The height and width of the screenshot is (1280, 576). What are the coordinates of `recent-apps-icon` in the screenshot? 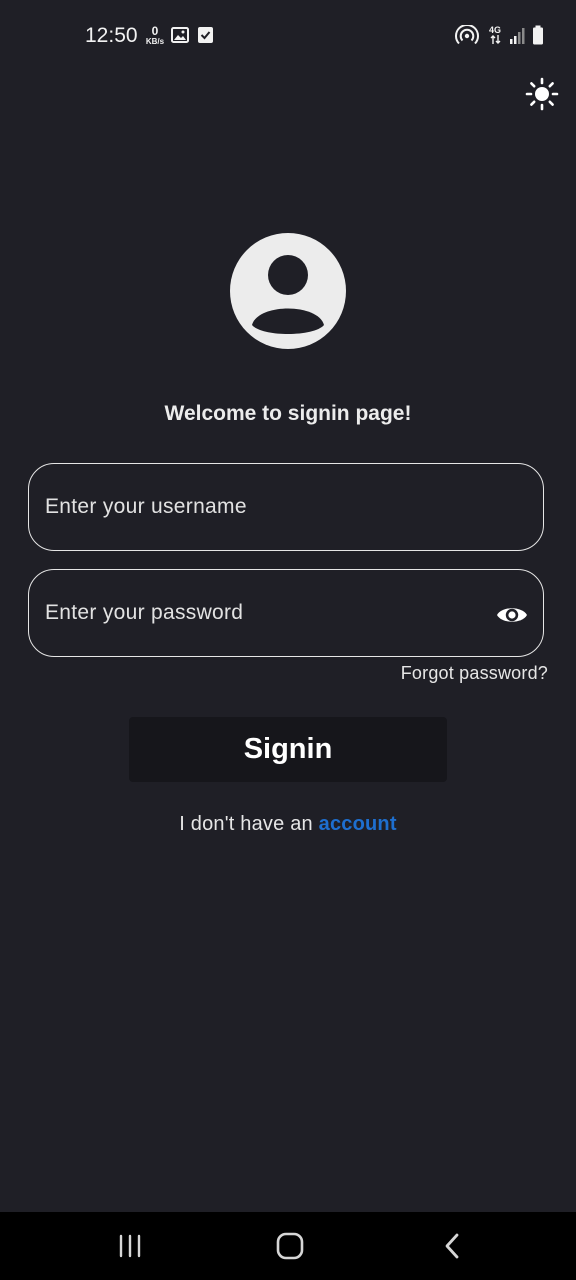 It's located at (130, 1246).